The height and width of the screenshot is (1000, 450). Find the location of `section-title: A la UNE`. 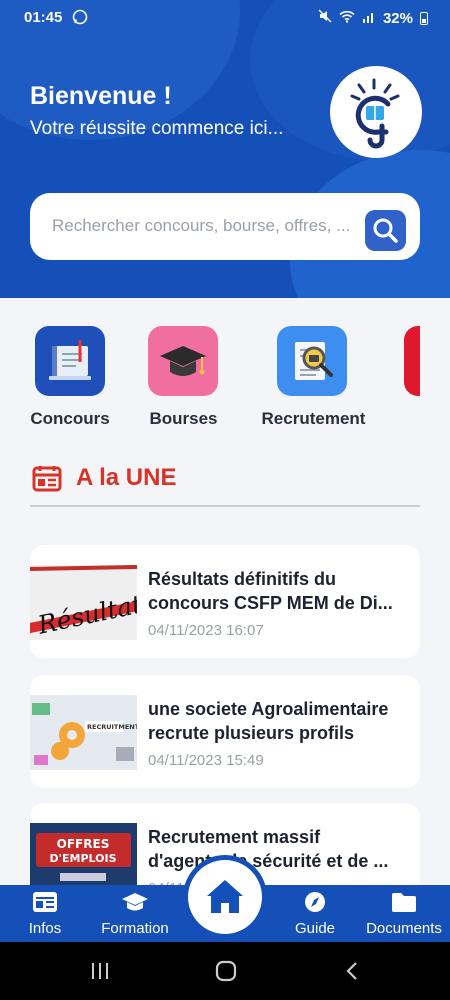

section-title: A la UNE is located at coordinates (126, 477).